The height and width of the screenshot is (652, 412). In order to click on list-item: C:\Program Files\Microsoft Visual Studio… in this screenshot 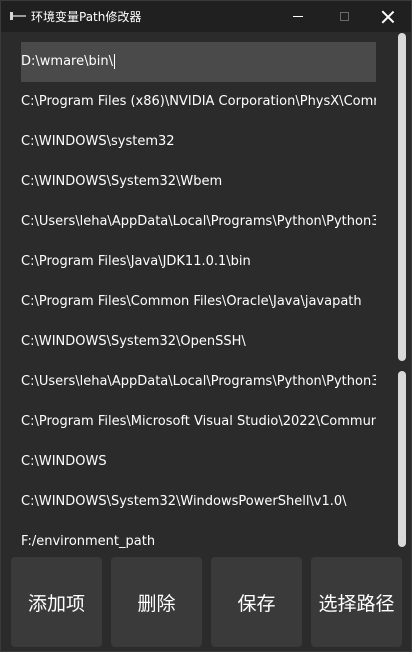, I will do `click(198, 422)`.